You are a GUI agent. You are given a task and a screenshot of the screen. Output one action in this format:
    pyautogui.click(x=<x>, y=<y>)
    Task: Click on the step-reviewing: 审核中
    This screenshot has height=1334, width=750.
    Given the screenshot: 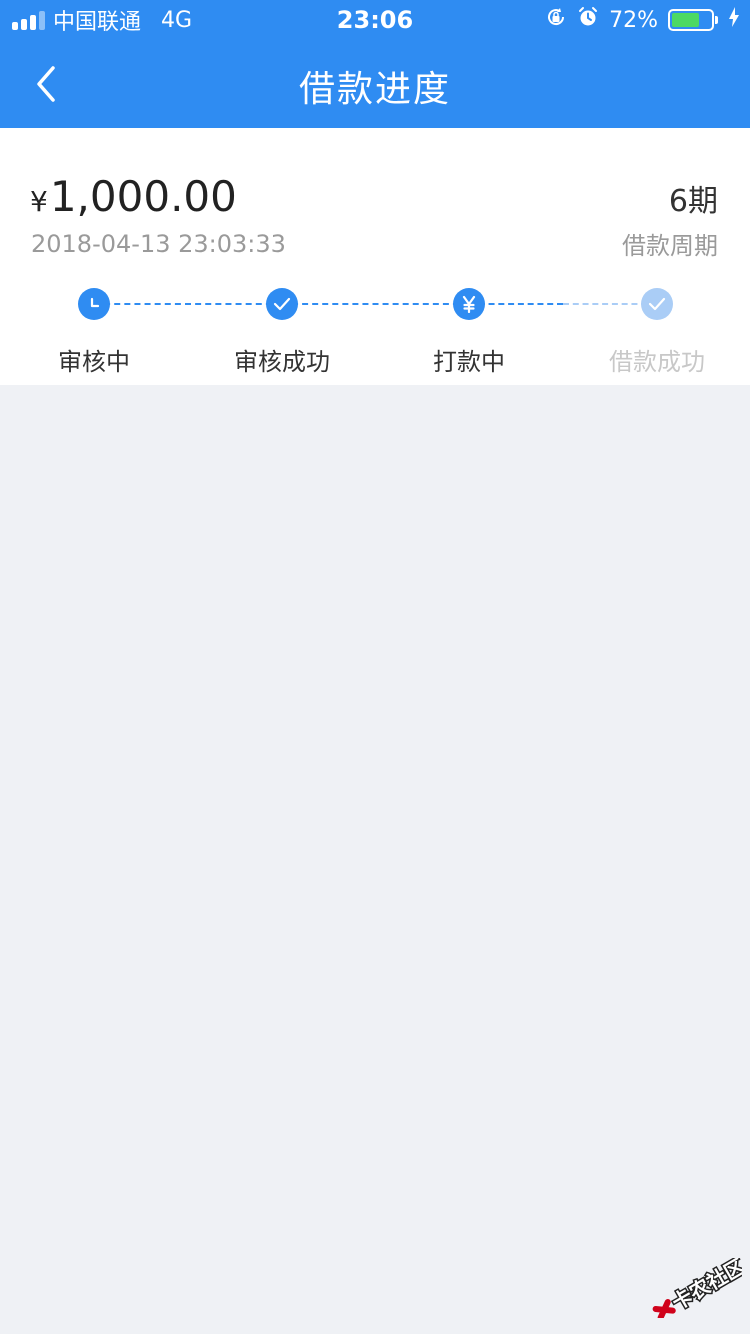 What is the action you would take?
    pyautogui.click(x=94, y=332)
    